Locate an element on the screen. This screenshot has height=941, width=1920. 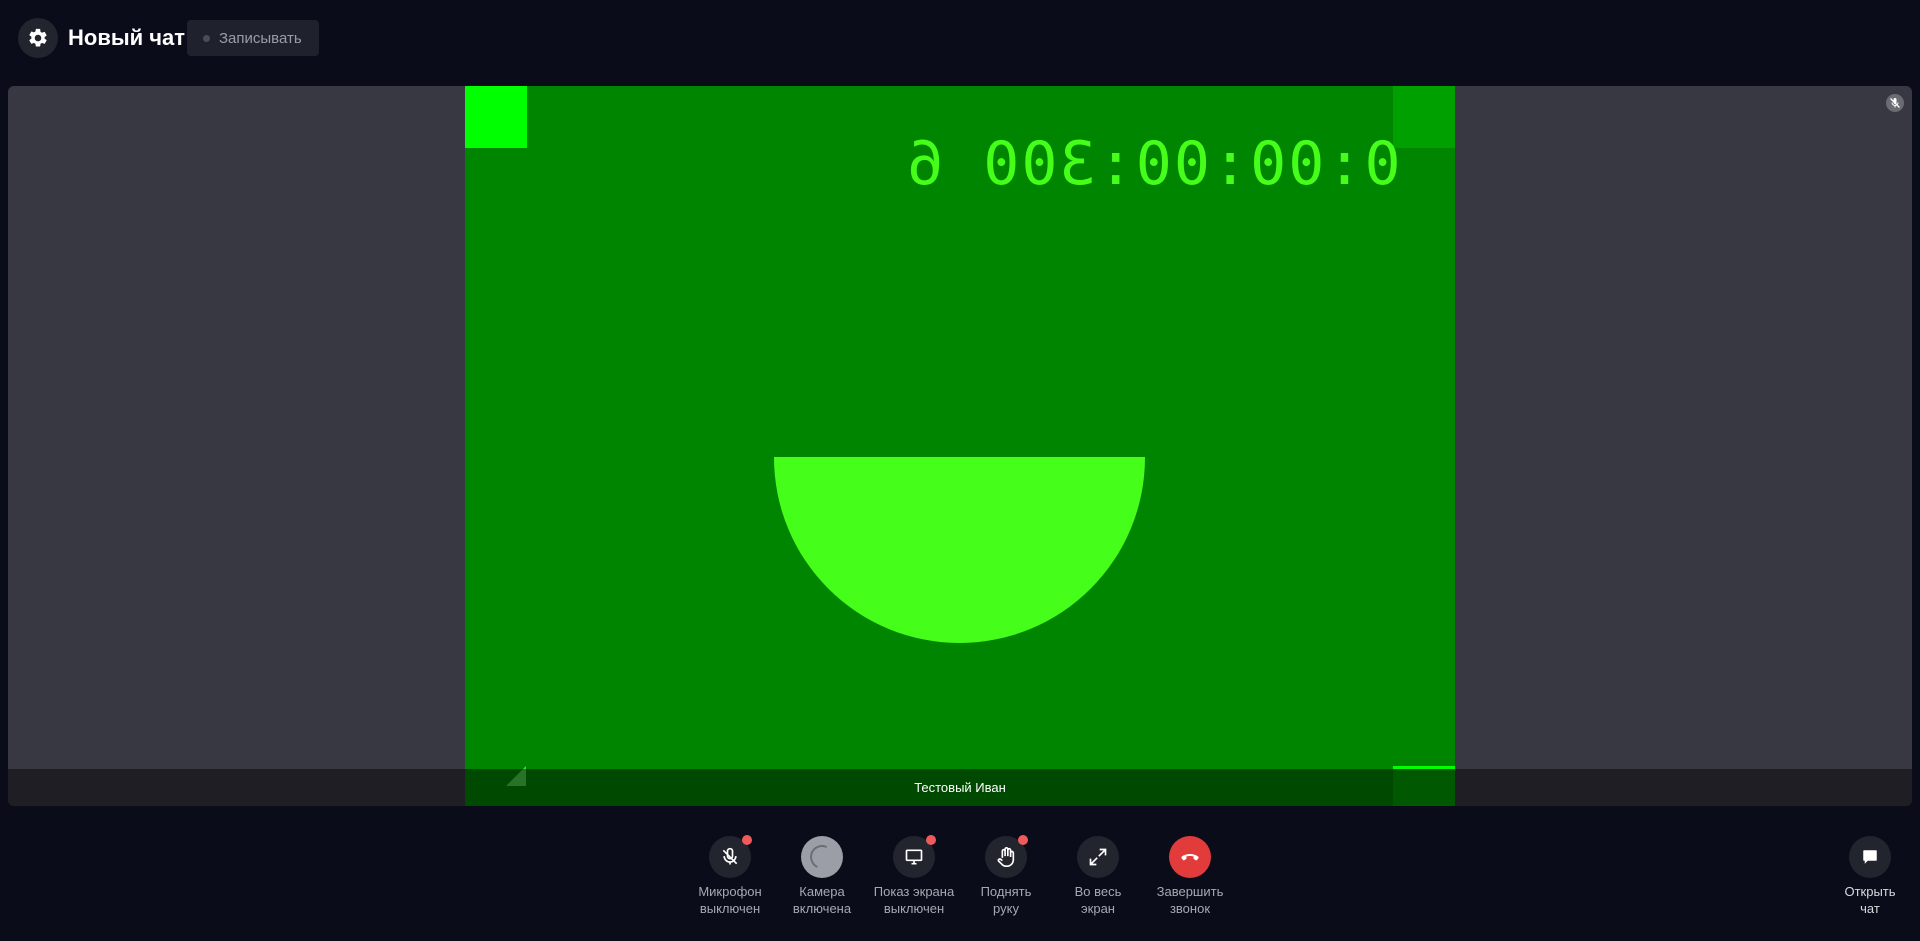
open-chat-button-circle is located at coordinates (1870, 857).